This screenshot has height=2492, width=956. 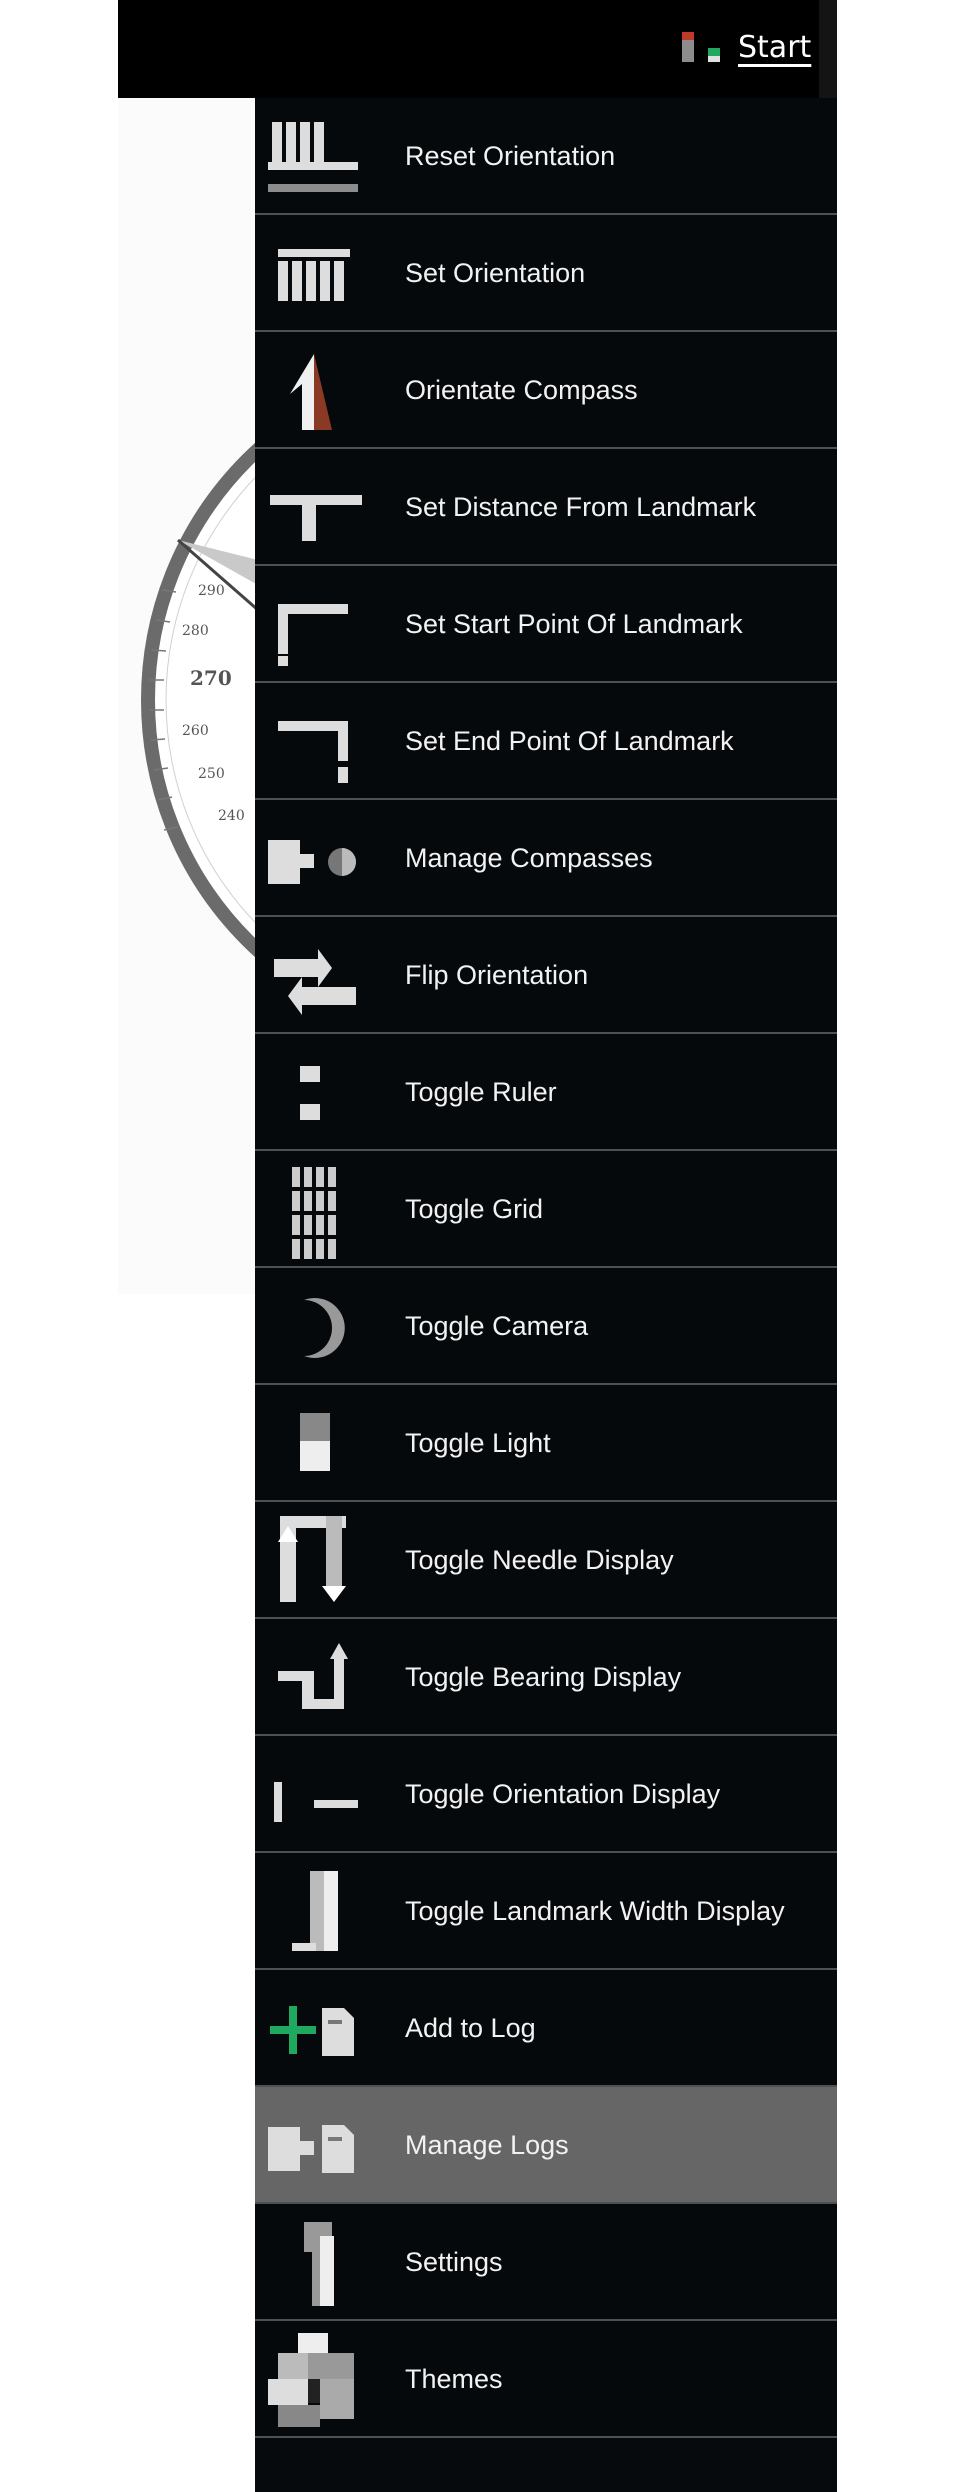 I want to click on reset-orientation-icon, so click(x=313, y=157).